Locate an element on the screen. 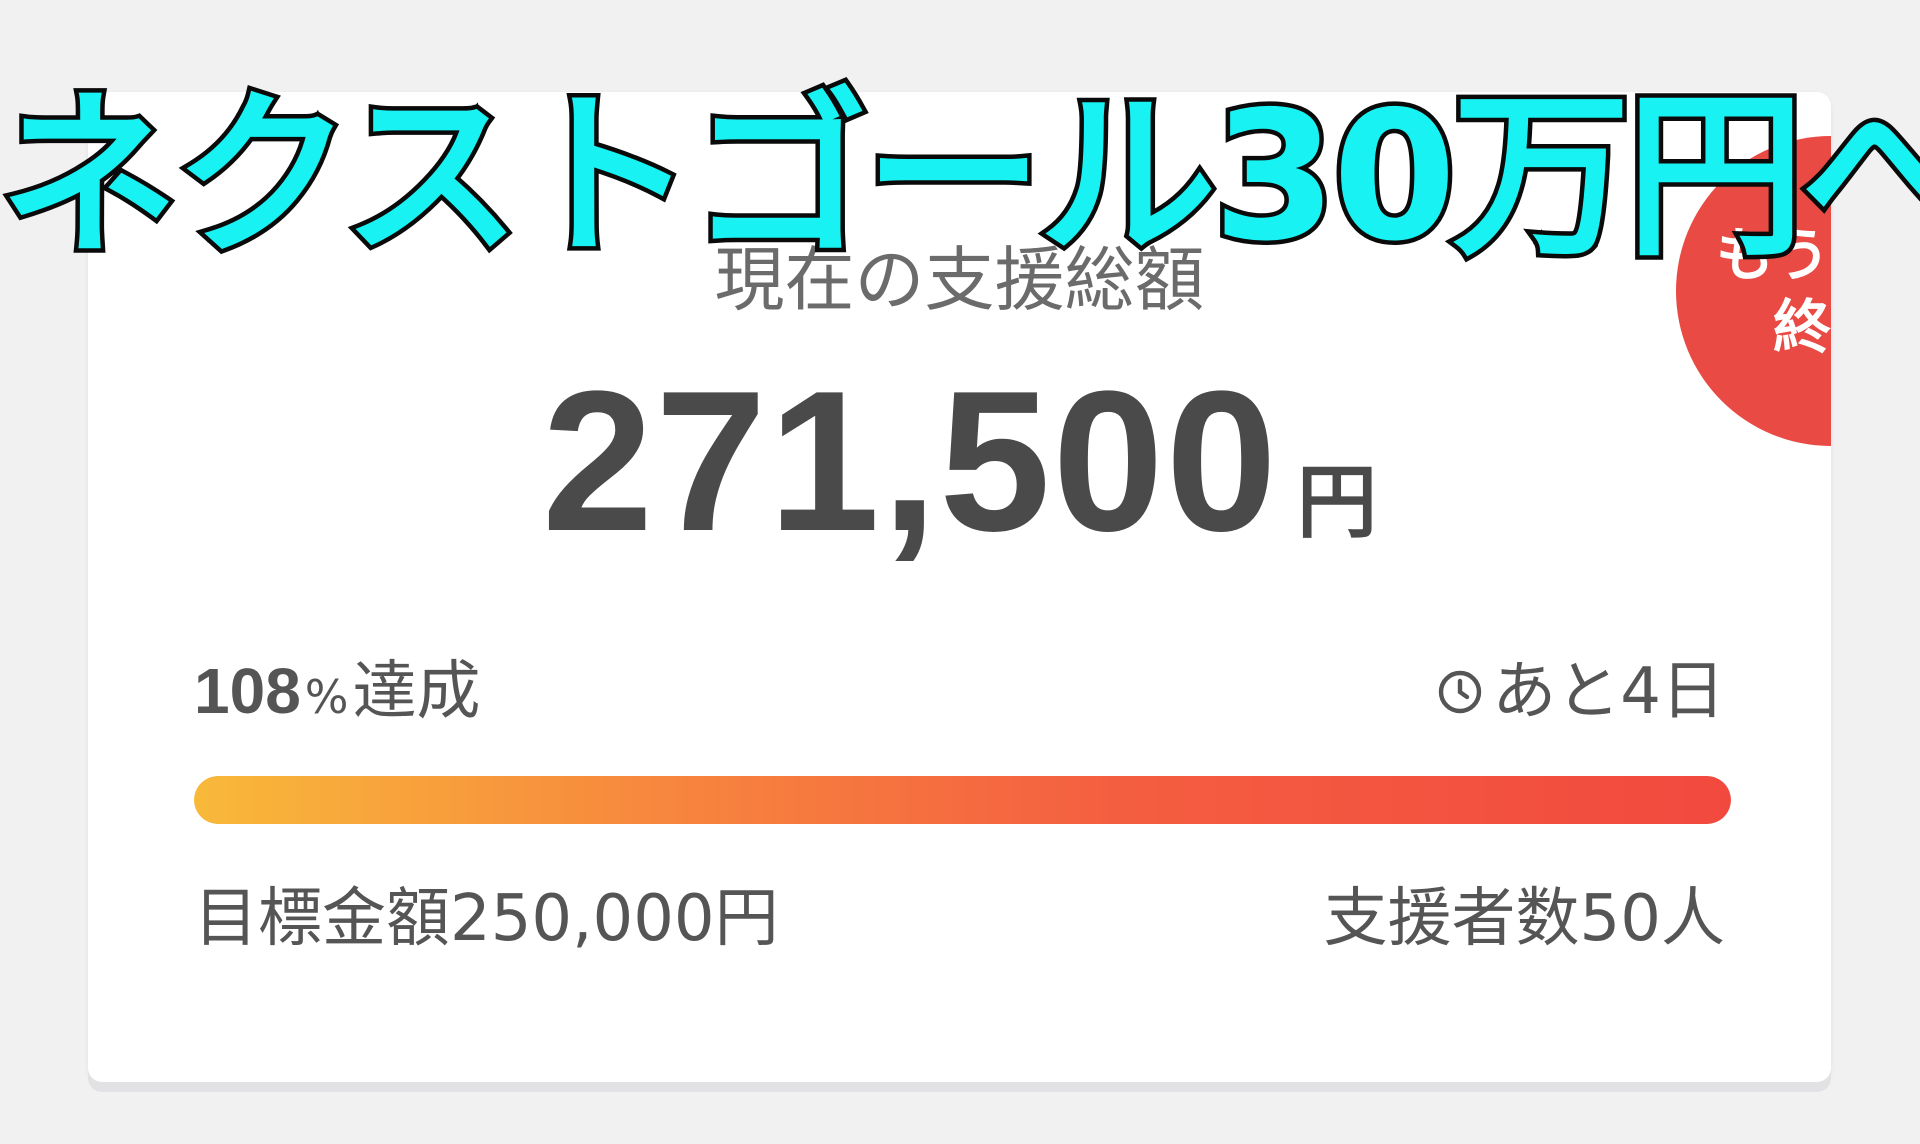 The height and width of the screenshot is (1144, 1920). goal-info-row: 目標金額250,000円 支援者数50人 is located at coordinates (959, 913).